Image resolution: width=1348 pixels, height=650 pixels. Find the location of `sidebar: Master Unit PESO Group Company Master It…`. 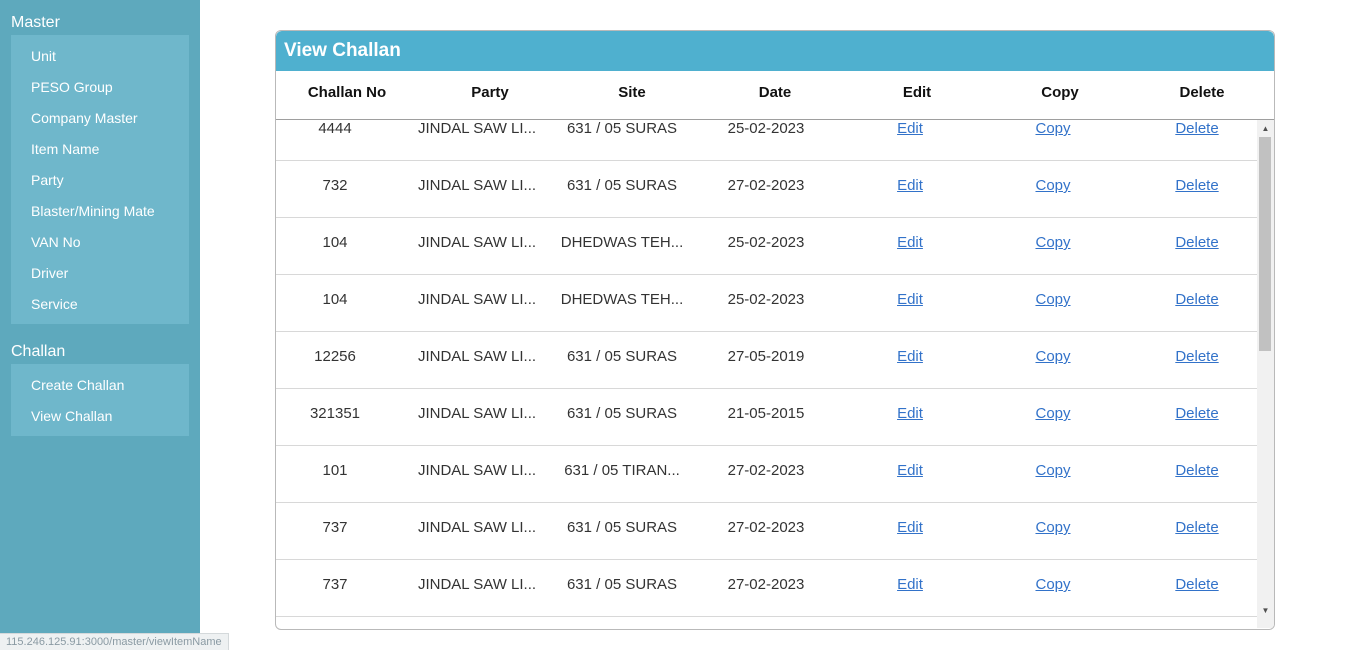

sidebar: Master Unit PESO Group Company Master It… is located at coordinates (100, 324).